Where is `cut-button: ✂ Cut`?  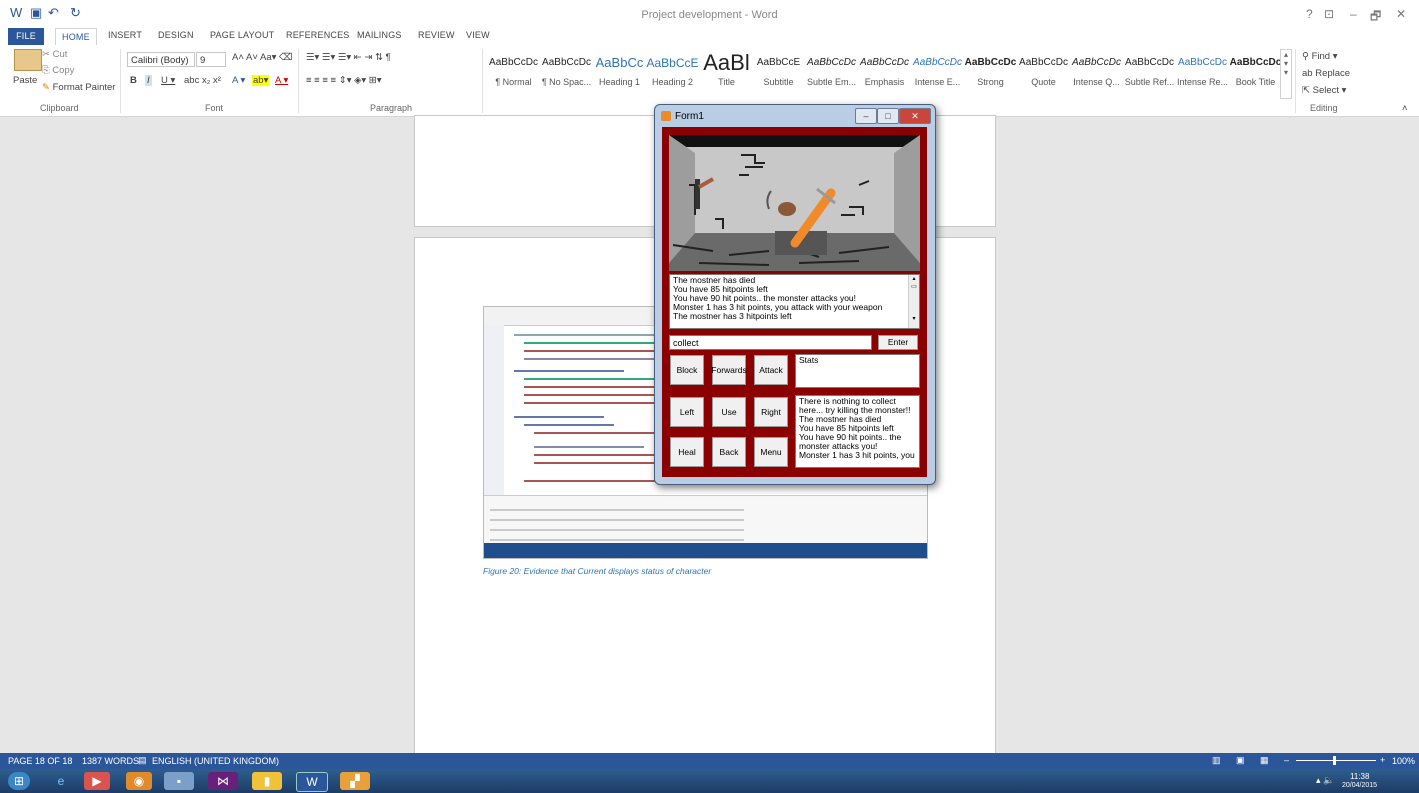 cut-button: ✂ Cut is located at coordinates (54, 54).